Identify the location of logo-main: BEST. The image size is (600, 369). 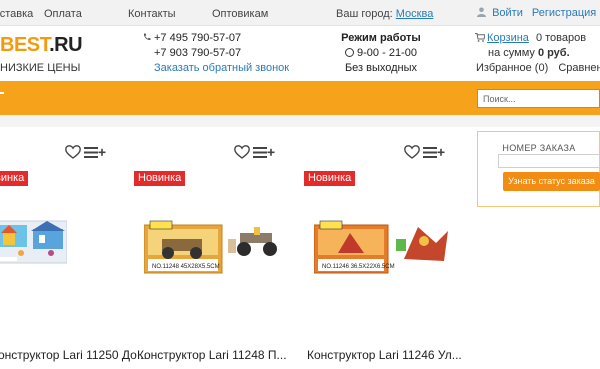
(25, 45).